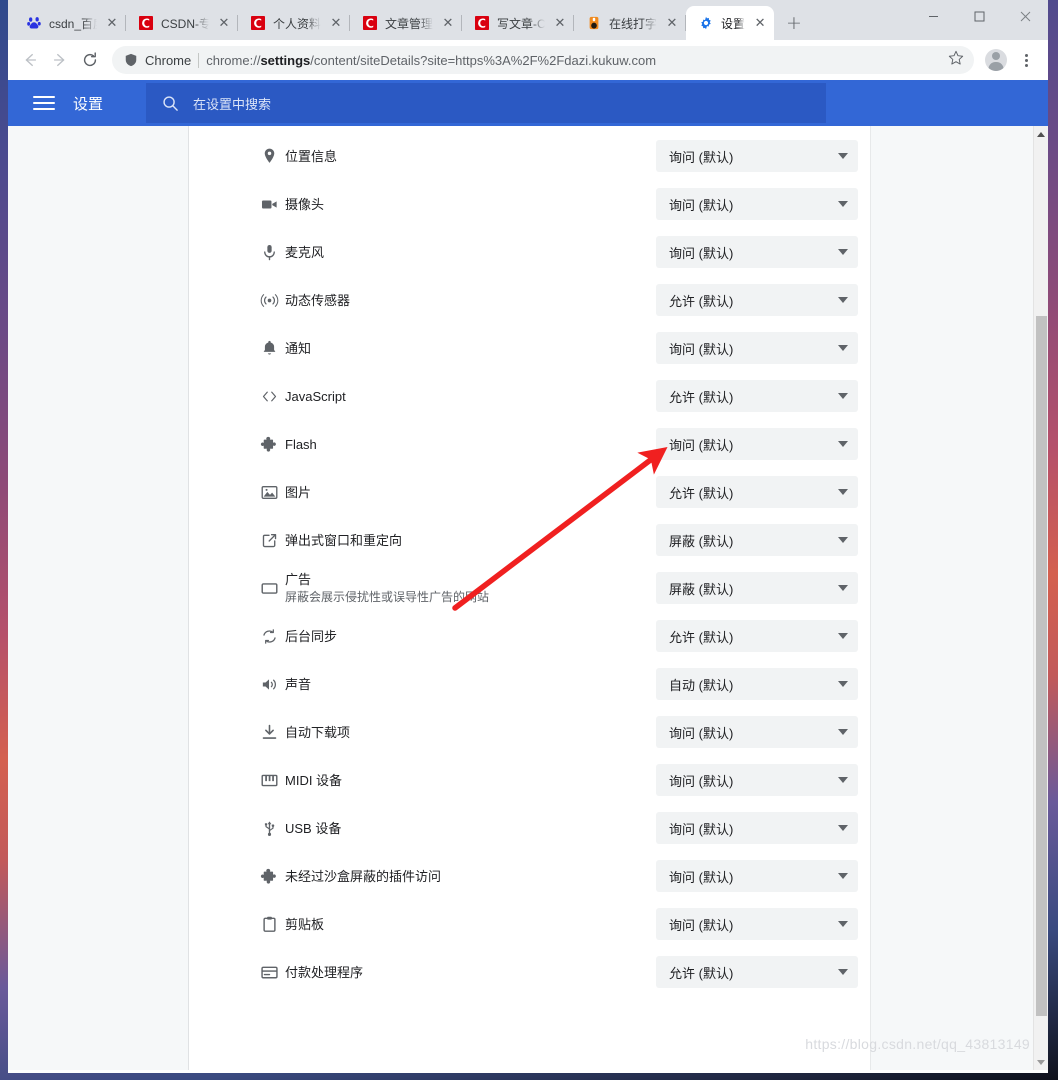  I want to click on scrollbar-up-arrow, so click(1041, 134).